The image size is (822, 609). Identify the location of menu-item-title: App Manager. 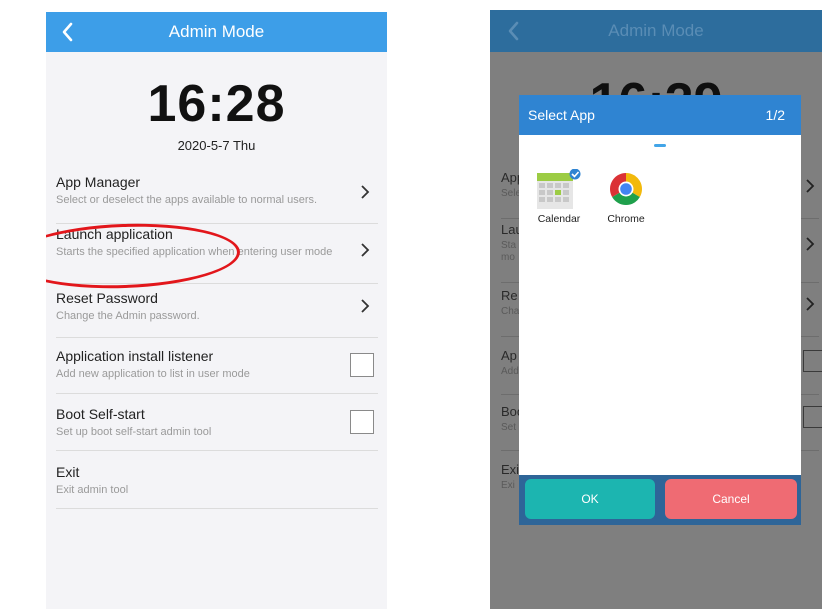
(98, 182).